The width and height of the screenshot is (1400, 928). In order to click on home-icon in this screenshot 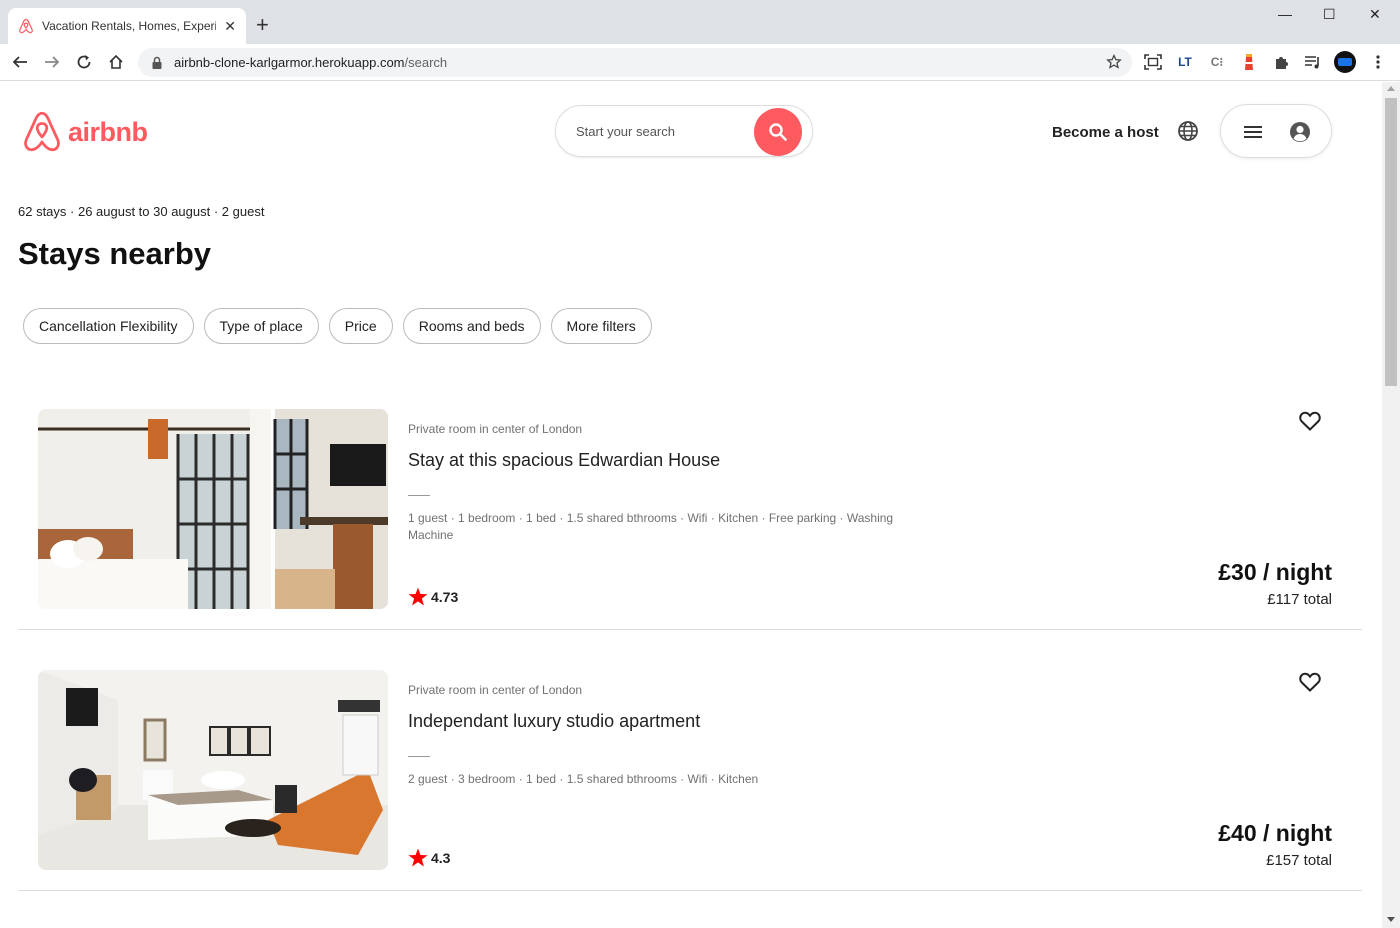, I will do `click(116, 62)`.